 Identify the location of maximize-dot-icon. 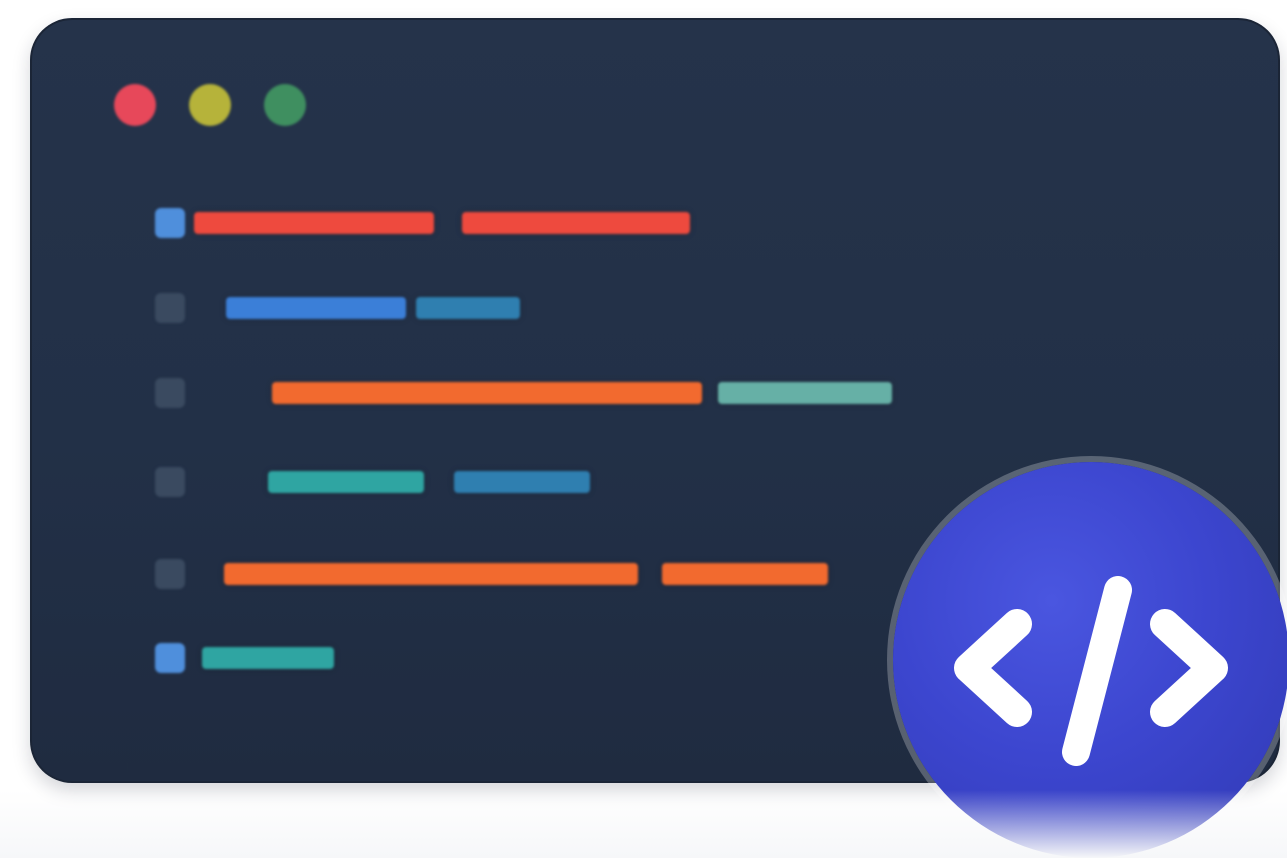
(285, 105).